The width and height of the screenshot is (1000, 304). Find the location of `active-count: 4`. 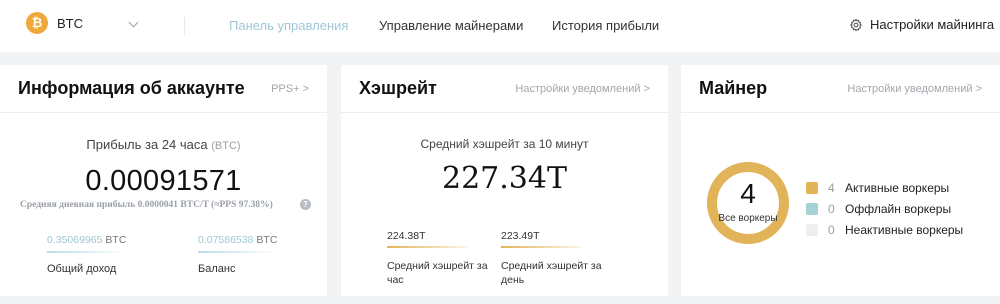

active-count: 4 is located at coordinates (831, 187).